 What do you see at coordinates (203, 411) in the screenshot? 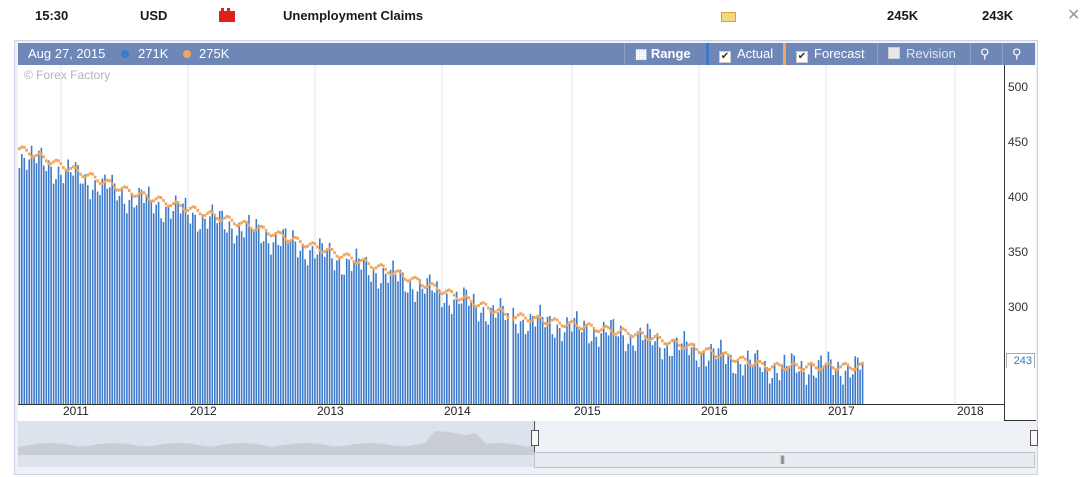
I see `x-tick-label: 2012` at bounding box center [203, 411].